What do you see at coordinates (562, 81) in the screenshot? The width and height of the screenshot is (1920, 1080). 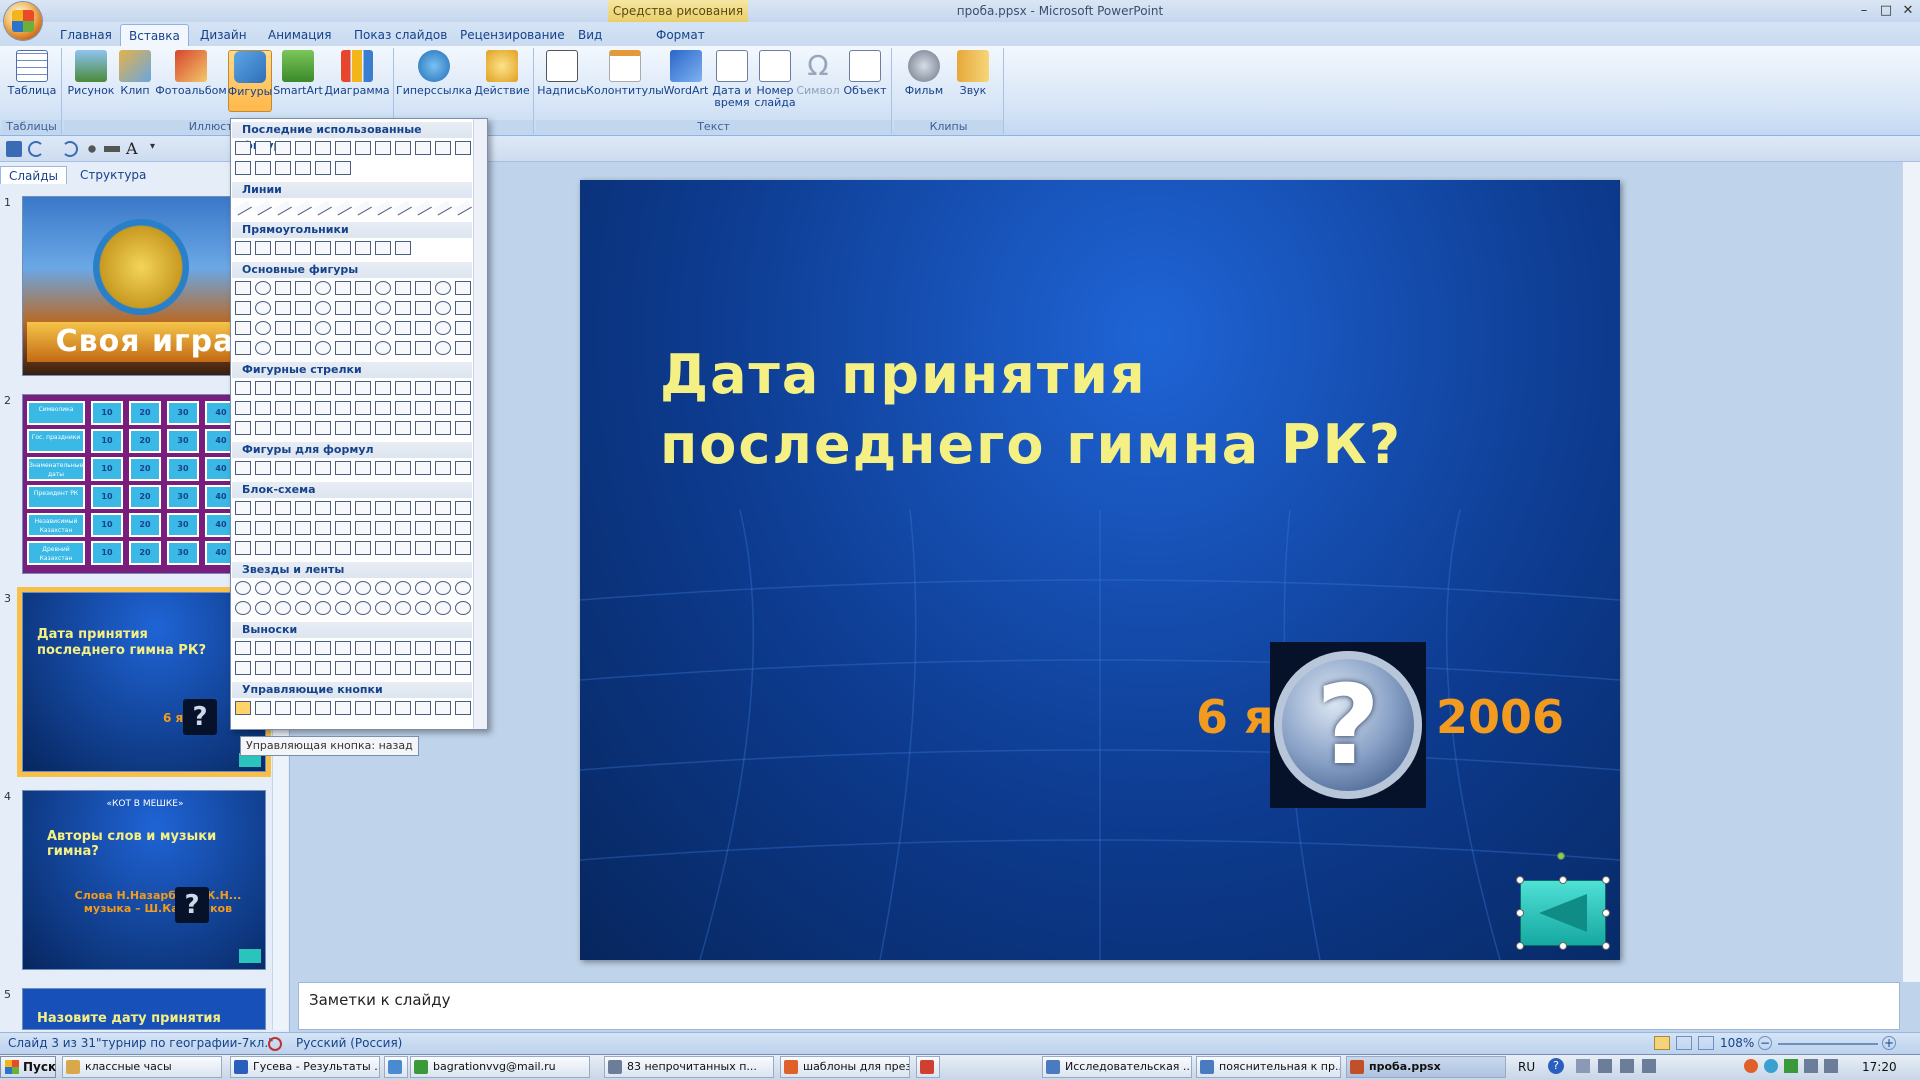 I see `insert-textbox-button: Надпись` at bounding box center [562, 81].